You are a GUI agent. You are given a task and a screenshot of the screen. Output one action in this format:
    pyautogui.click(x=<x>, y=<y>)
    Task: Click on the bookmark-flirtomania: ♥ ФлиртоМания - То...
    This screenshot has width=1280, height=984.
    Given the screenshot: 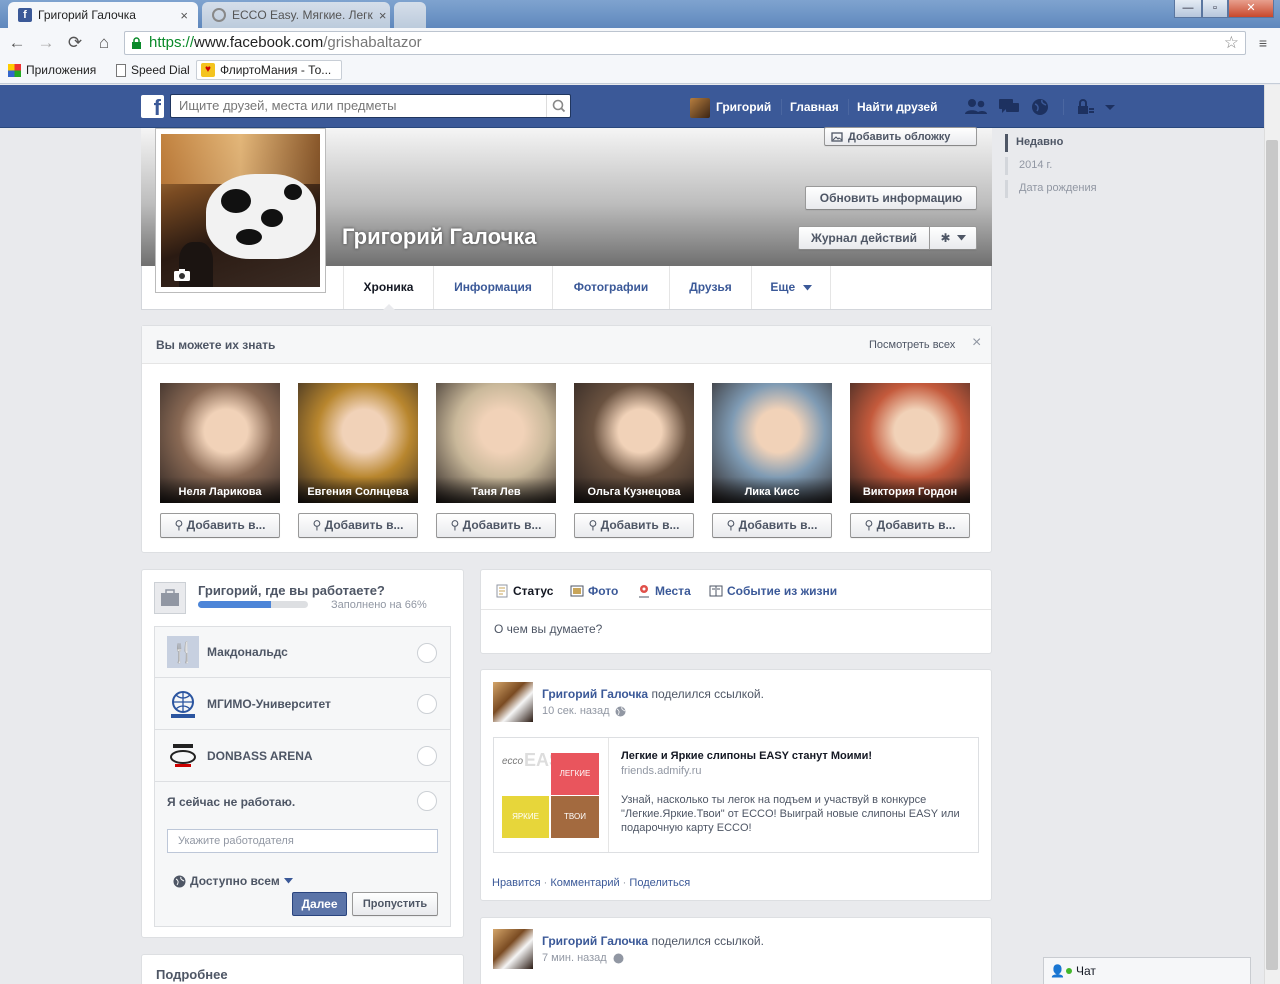 What is the action you would take?
    pyautogui.click(x=269, y=70)
    